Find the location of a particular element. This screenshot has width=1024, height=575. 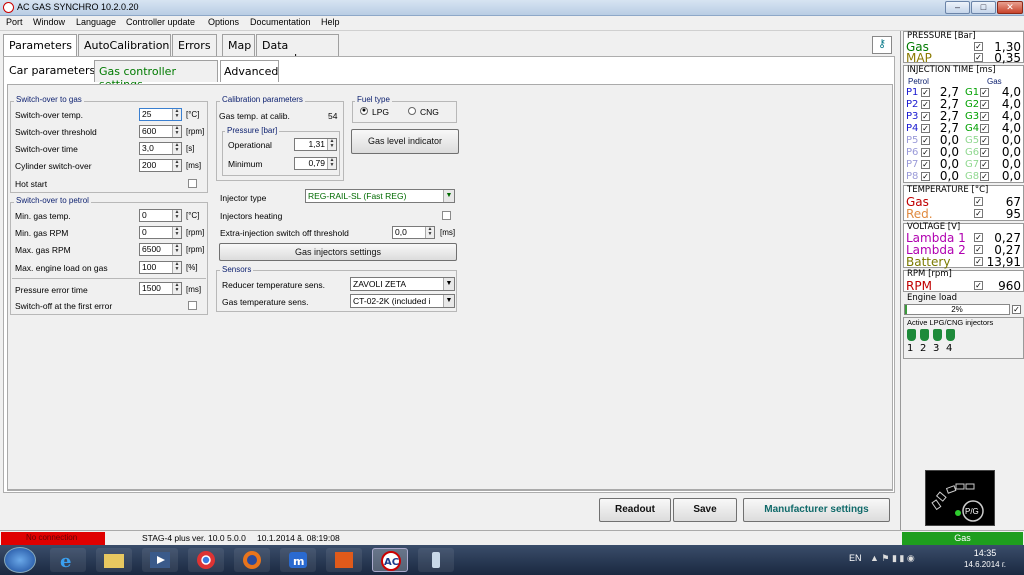

menu-language: Language is located at coordinates (96, 22).